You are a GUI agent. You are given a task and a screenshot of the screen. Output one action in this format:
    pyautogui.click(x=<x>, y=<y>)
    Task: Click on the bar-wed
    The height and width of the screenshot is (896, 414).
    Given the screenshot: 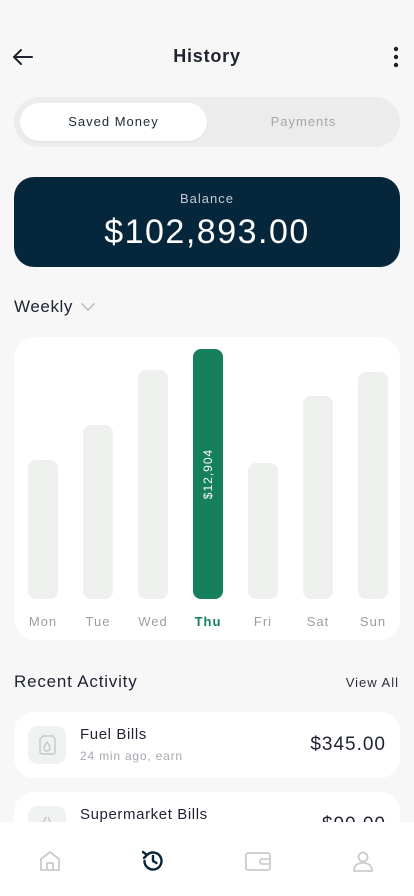 What is the action you would take?
    pyautogui.click(x=153, y=484)
    